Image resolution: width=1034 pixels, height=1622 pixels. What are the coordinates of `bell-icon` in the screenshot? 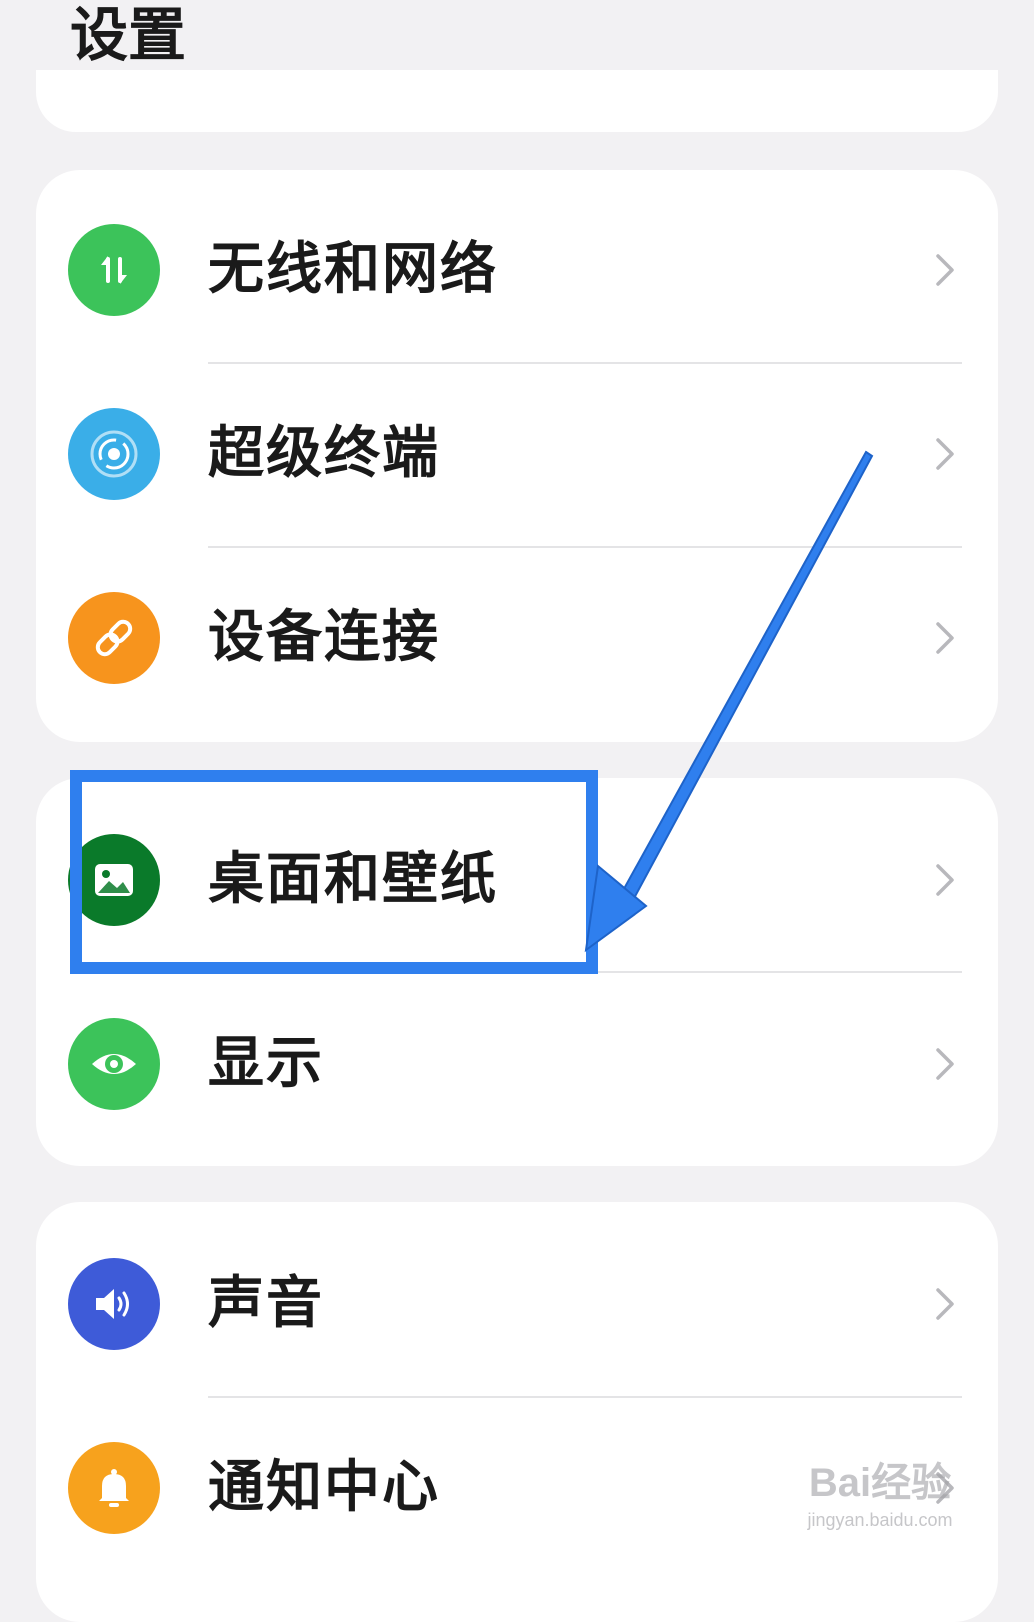 It's located at (114, 1488).